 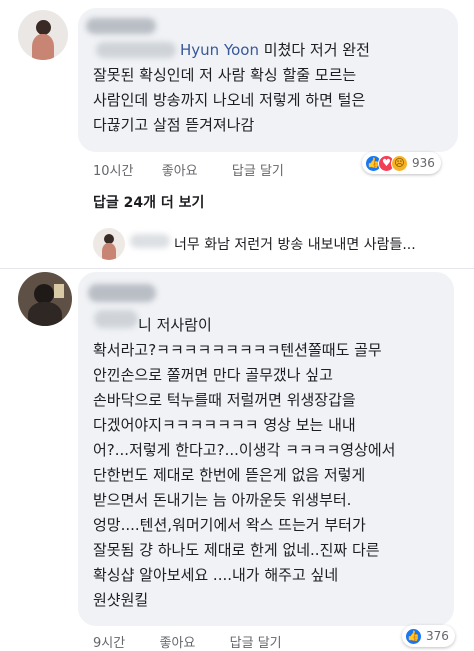 I want to click on view-more-replies-link: 답글 24개 더 보기, so click(x=148, y=202).